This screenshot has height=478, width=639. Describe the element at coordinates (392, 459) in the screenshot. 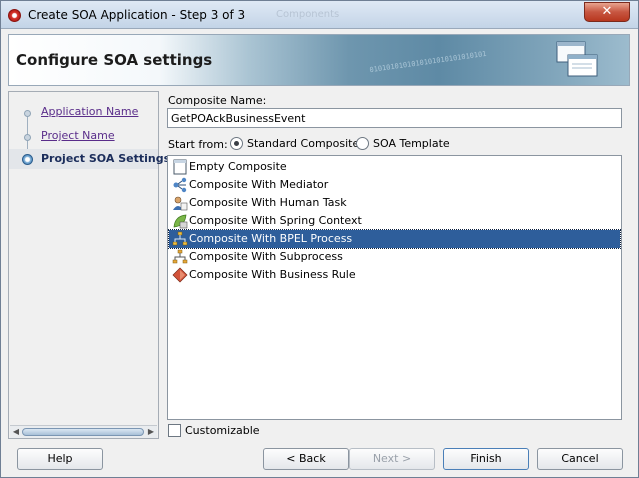

I see `next-button: Next >` at that location.